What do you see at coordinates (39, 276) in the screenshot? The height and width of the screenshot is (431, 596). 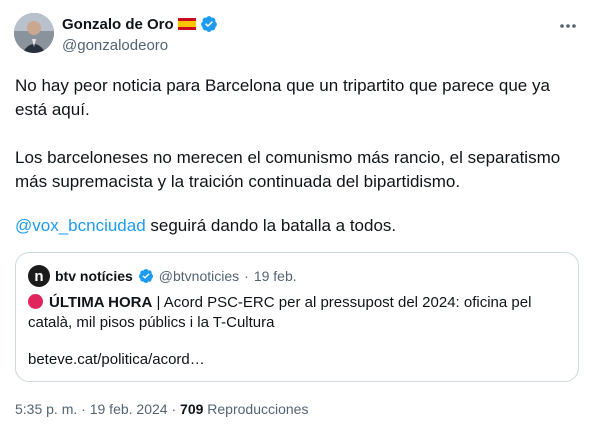 I see `btv-logo-icon: n` at bounding box center [39, 276].